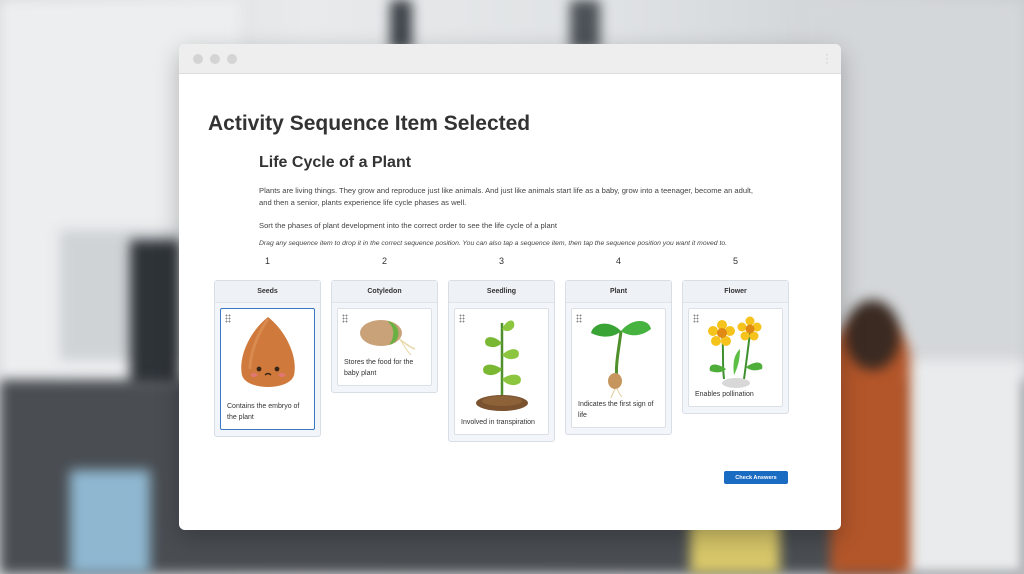 Image resolution: width=1024 pixels, height=574 pixels. I want to click on drop-zone: Seedling Involved in transpiration, so click(501, 361).